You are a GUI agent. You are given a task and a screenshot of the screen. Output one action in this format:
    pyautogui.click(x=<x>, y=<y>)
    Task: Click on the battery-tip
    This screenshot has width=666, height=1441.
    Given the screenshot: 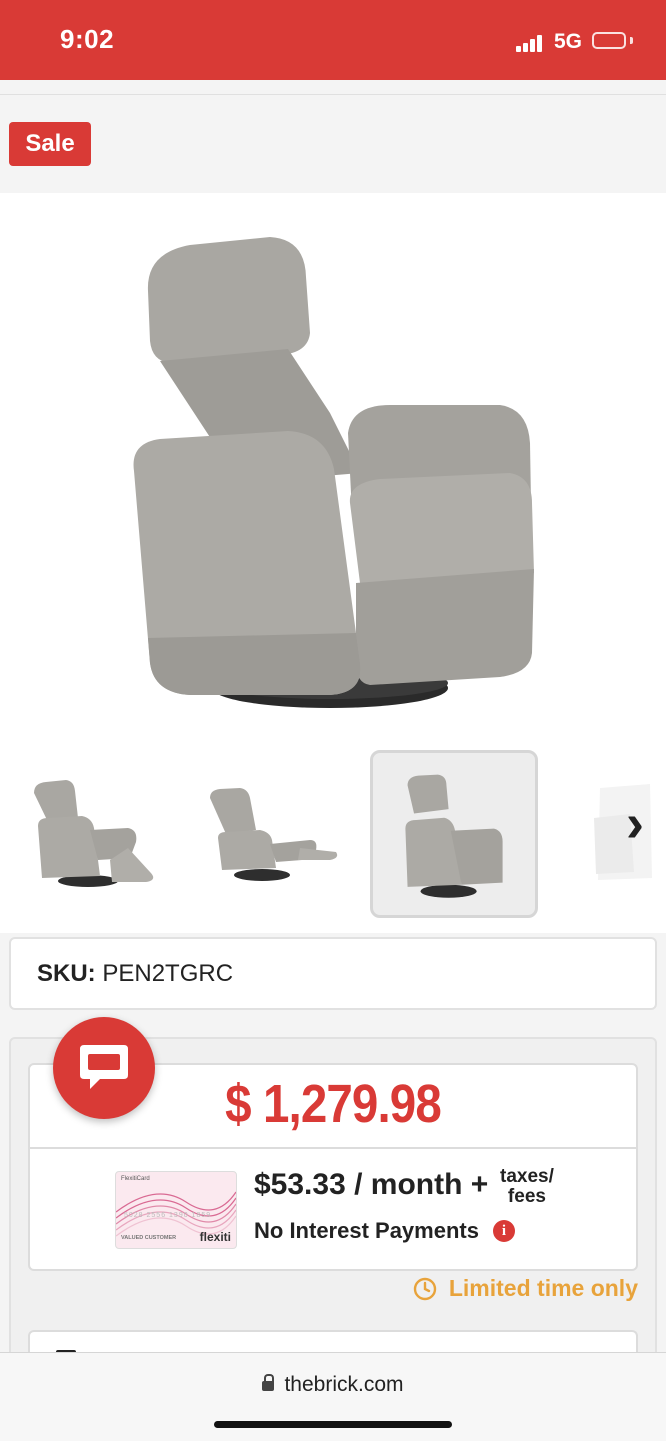 What is the action you would take?
    pyautogui.click(x=631, y=40)
    